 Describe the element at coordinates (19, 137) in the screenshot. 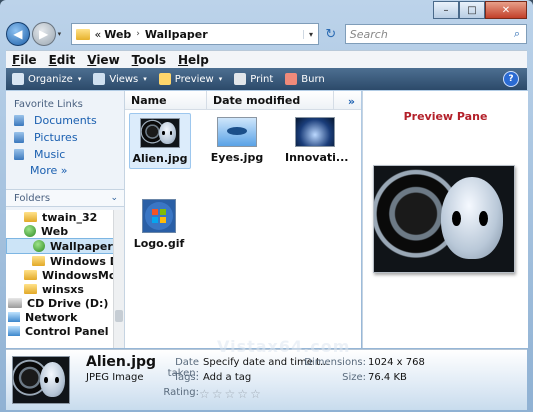

I see `pictures-icon` at that location.